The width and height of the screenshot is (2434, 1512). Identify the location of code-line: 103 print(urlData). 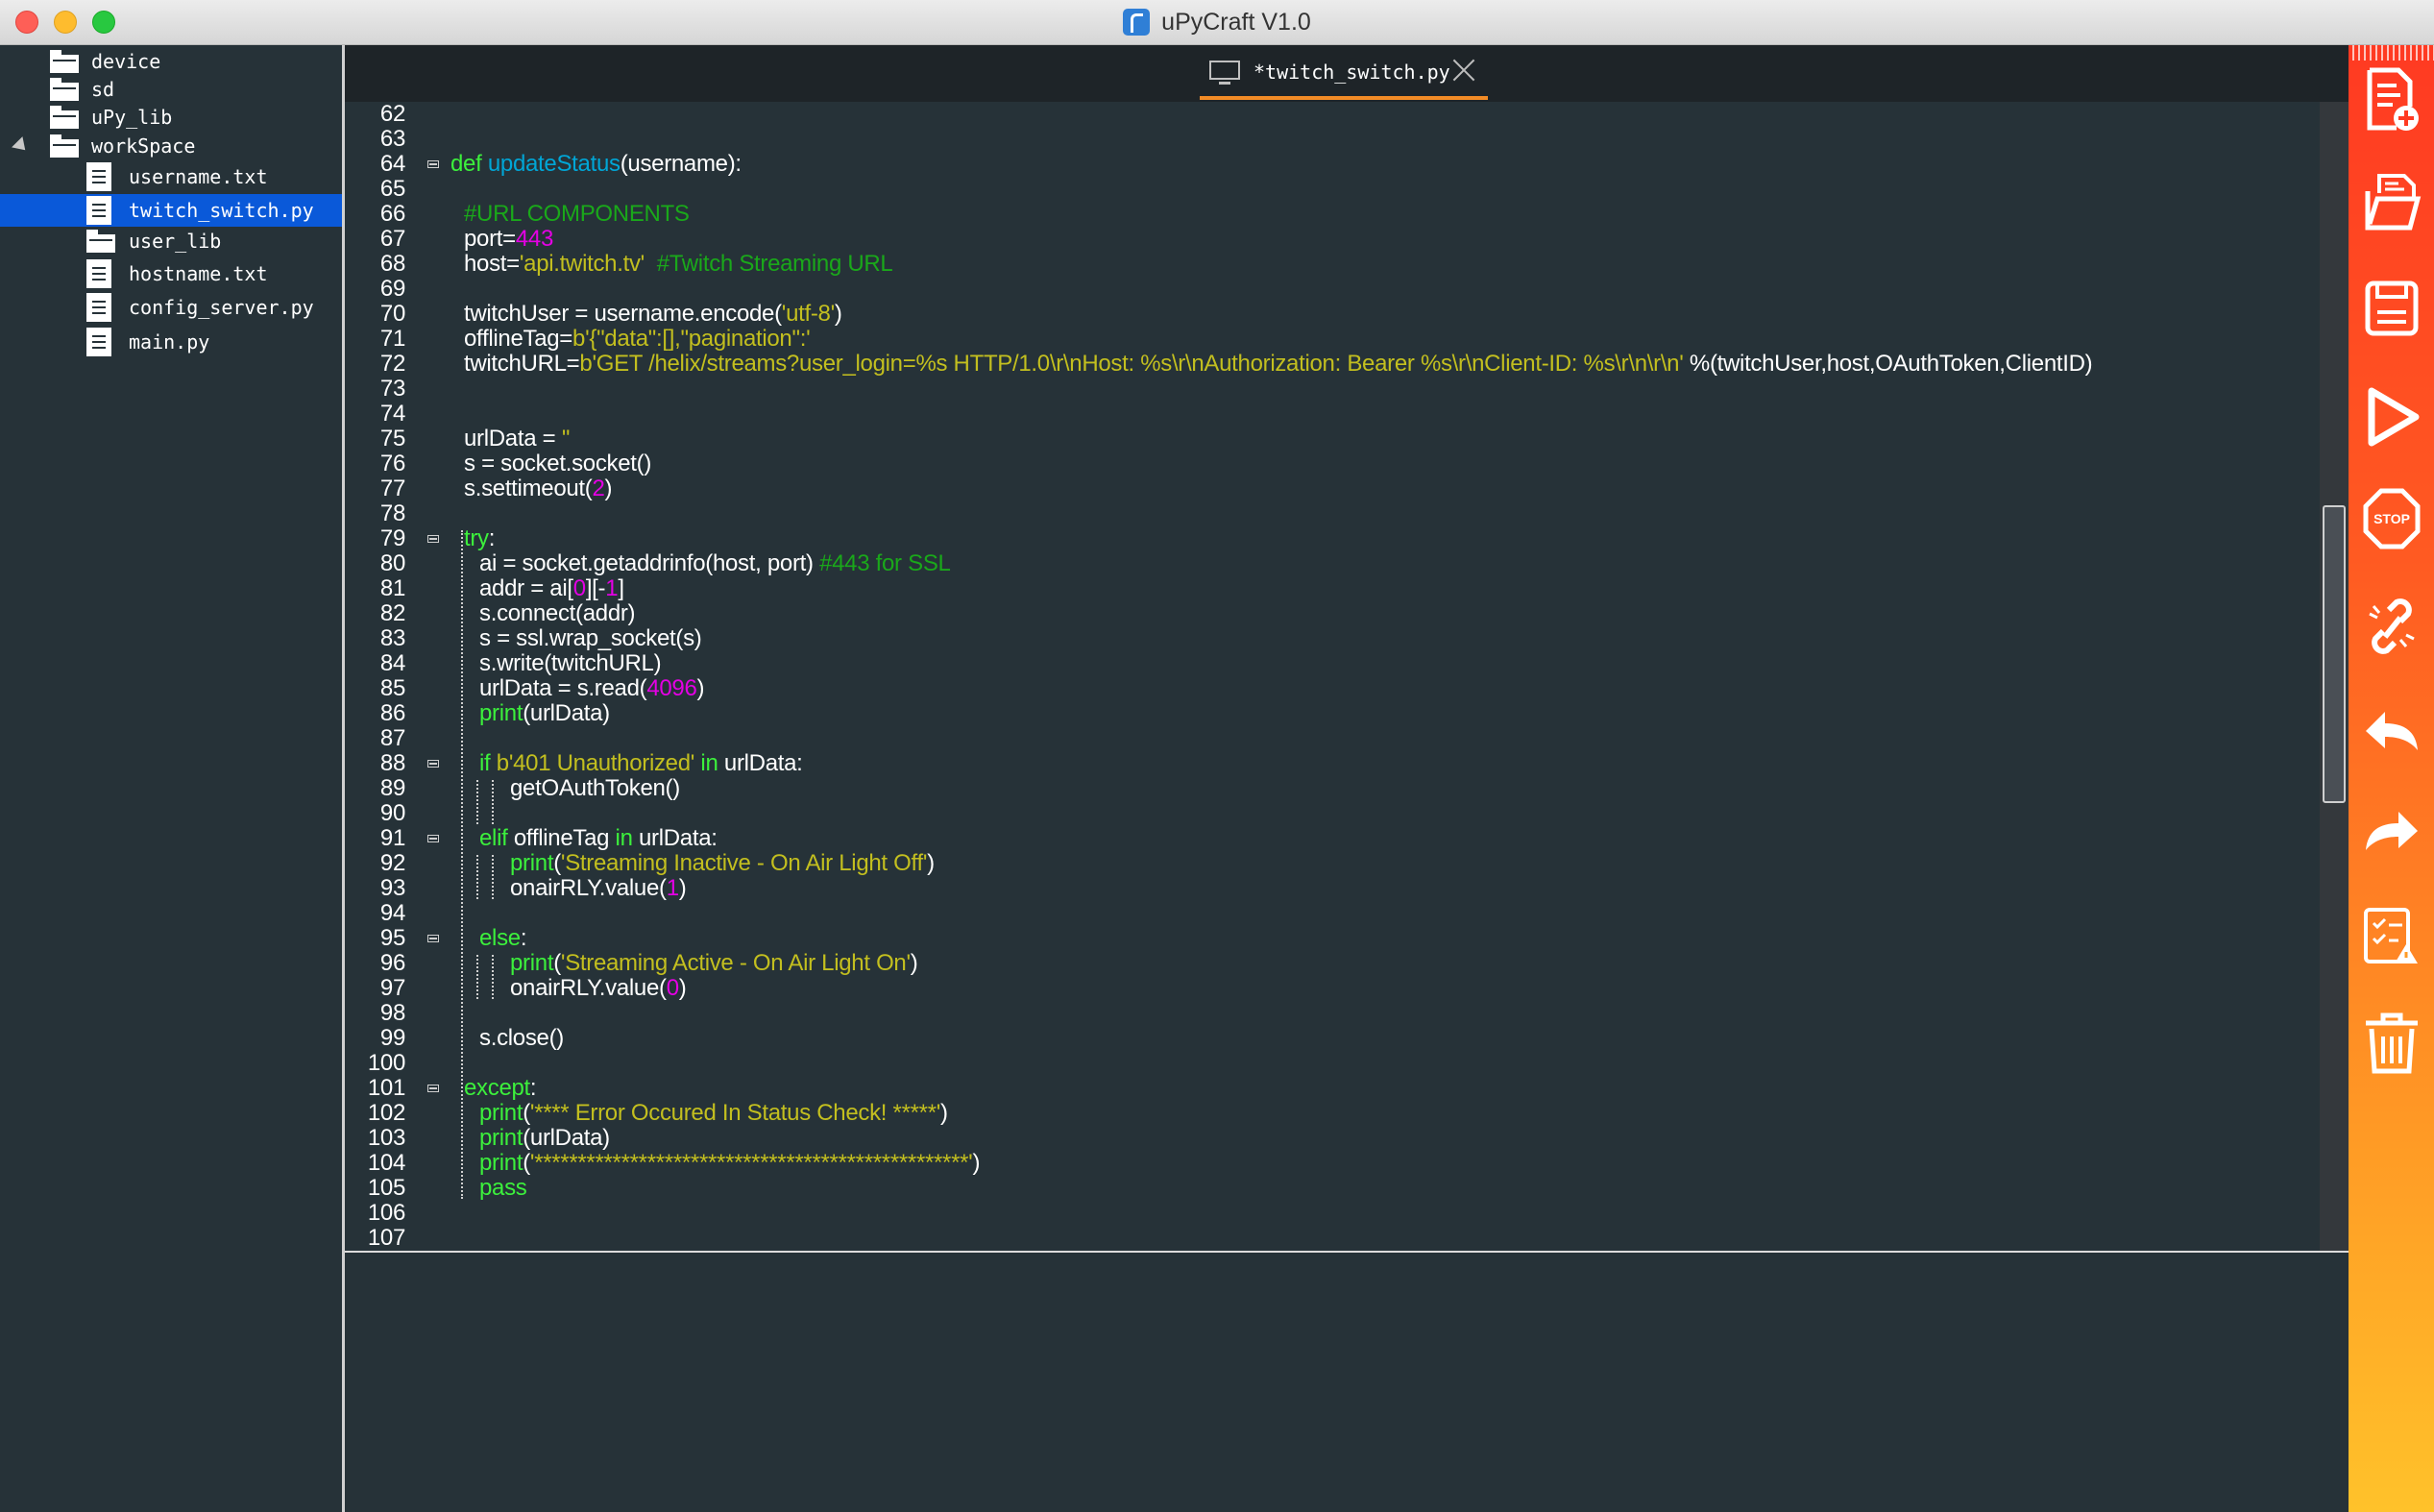
(1334, 1138).